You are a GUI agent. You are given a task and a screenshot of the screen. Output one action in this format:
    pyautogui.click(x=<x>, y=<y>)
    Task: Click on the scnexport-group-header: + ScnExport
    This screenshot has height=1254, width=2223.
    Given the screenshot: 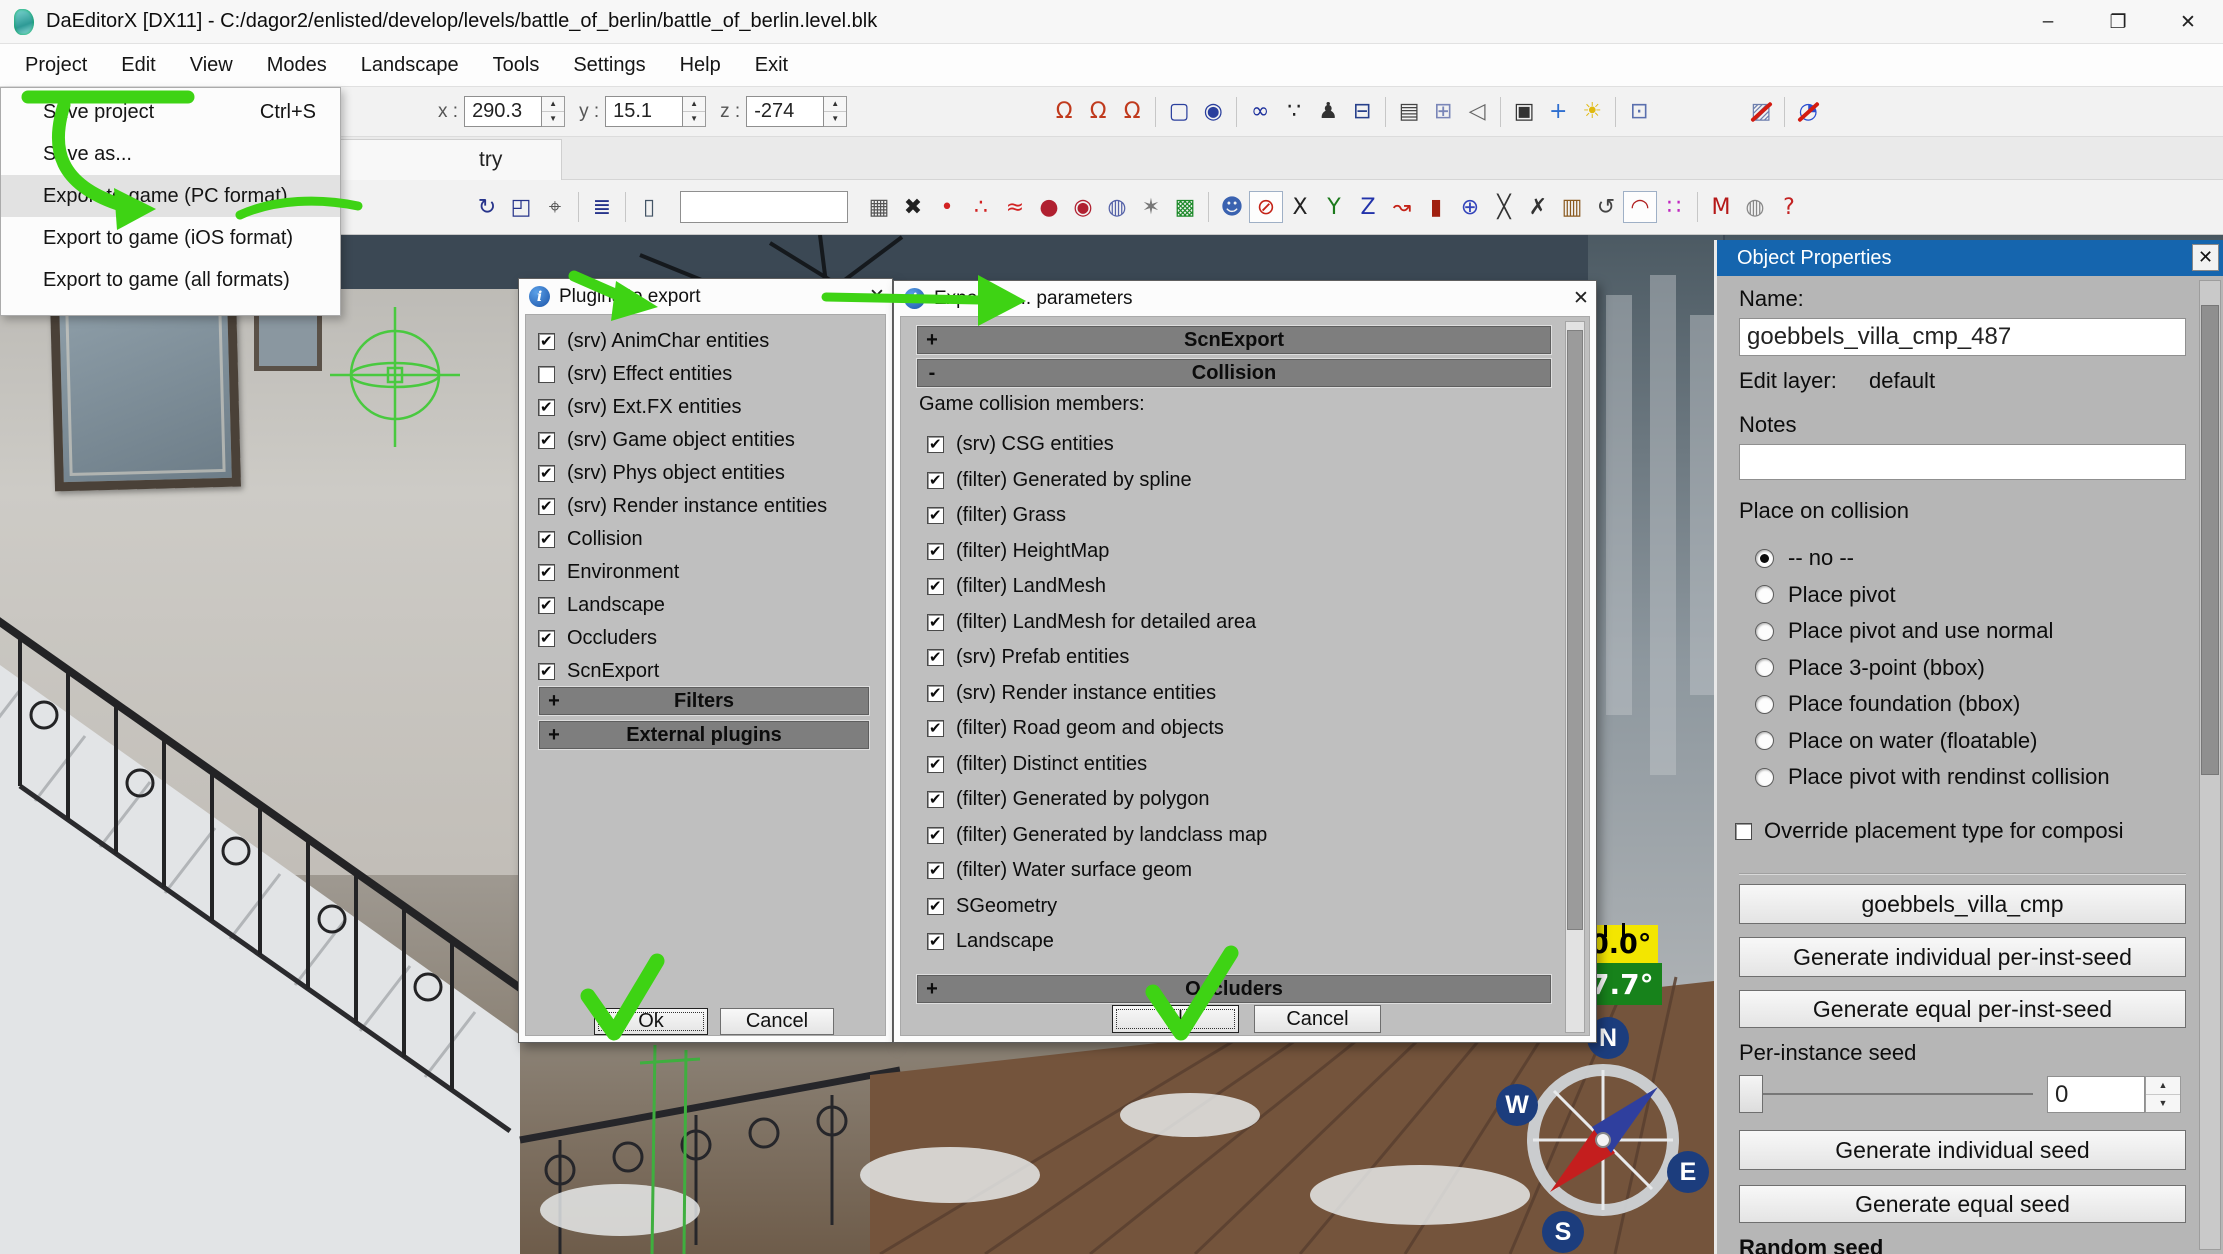 What is the action you would take?
    pyautogui.click(x=1234, y=340)
    